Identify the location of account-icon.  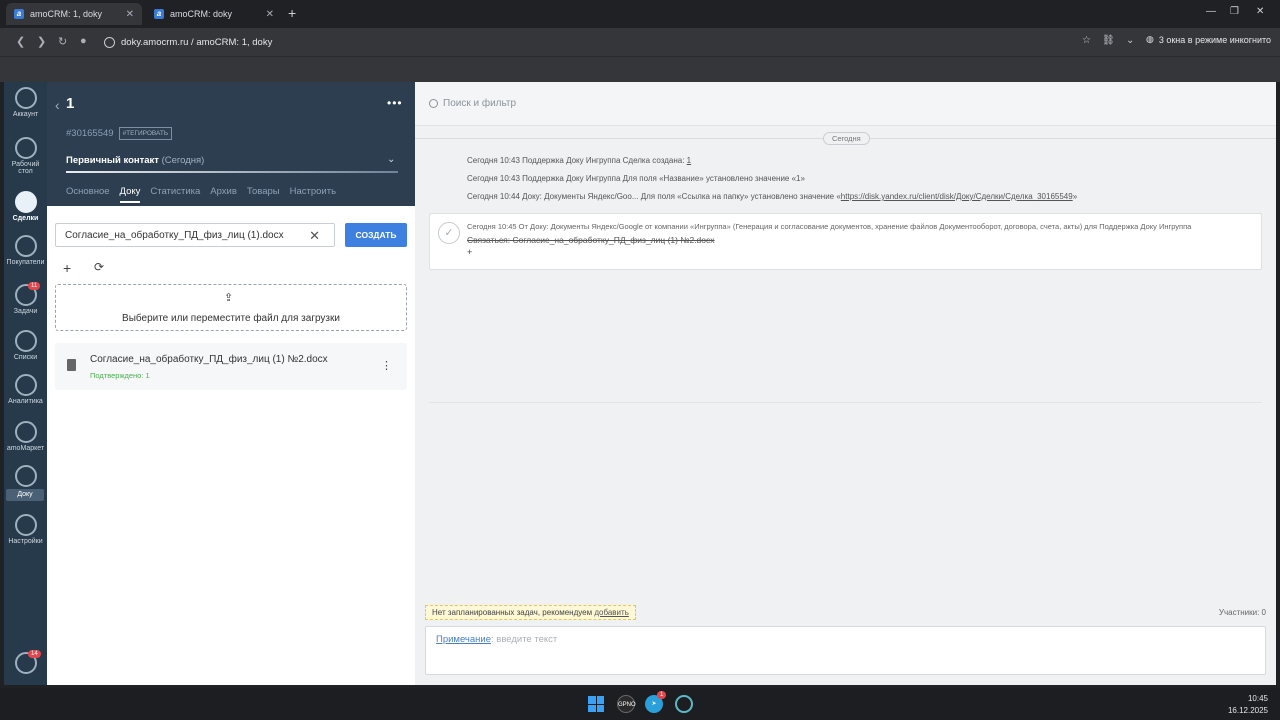
(25, 98).